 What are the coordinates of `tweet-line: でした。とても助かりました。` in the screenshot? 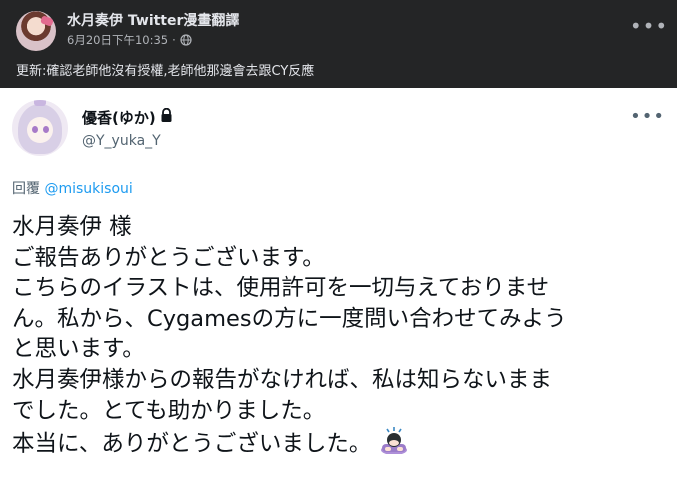 It's located at (169, 410).